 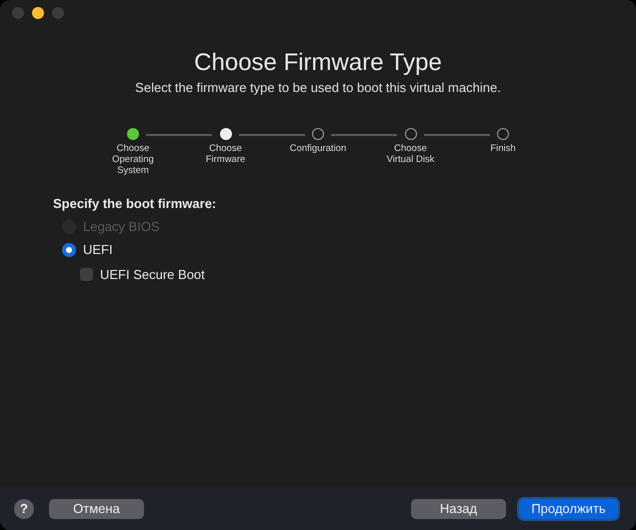 What do you see at coordinates (58, 13) in the screenshot?
I see `zoom-light-icon` at bounding box center [58, 13].